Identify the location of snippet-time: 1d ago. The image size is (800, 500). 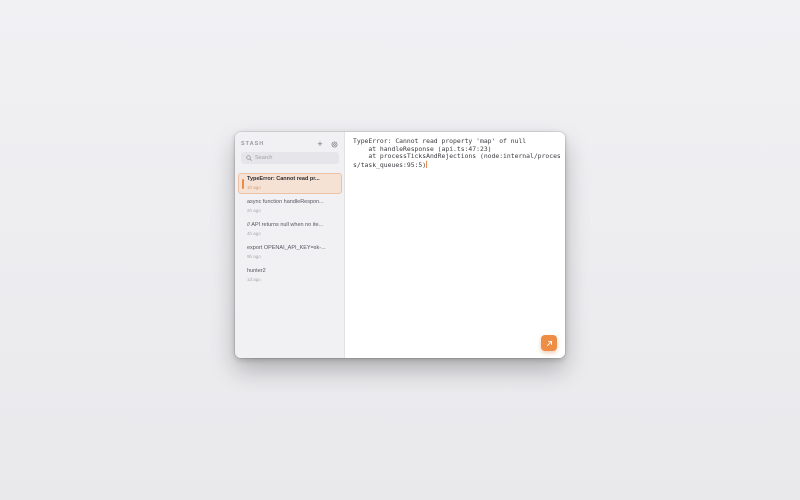
(254, 279).